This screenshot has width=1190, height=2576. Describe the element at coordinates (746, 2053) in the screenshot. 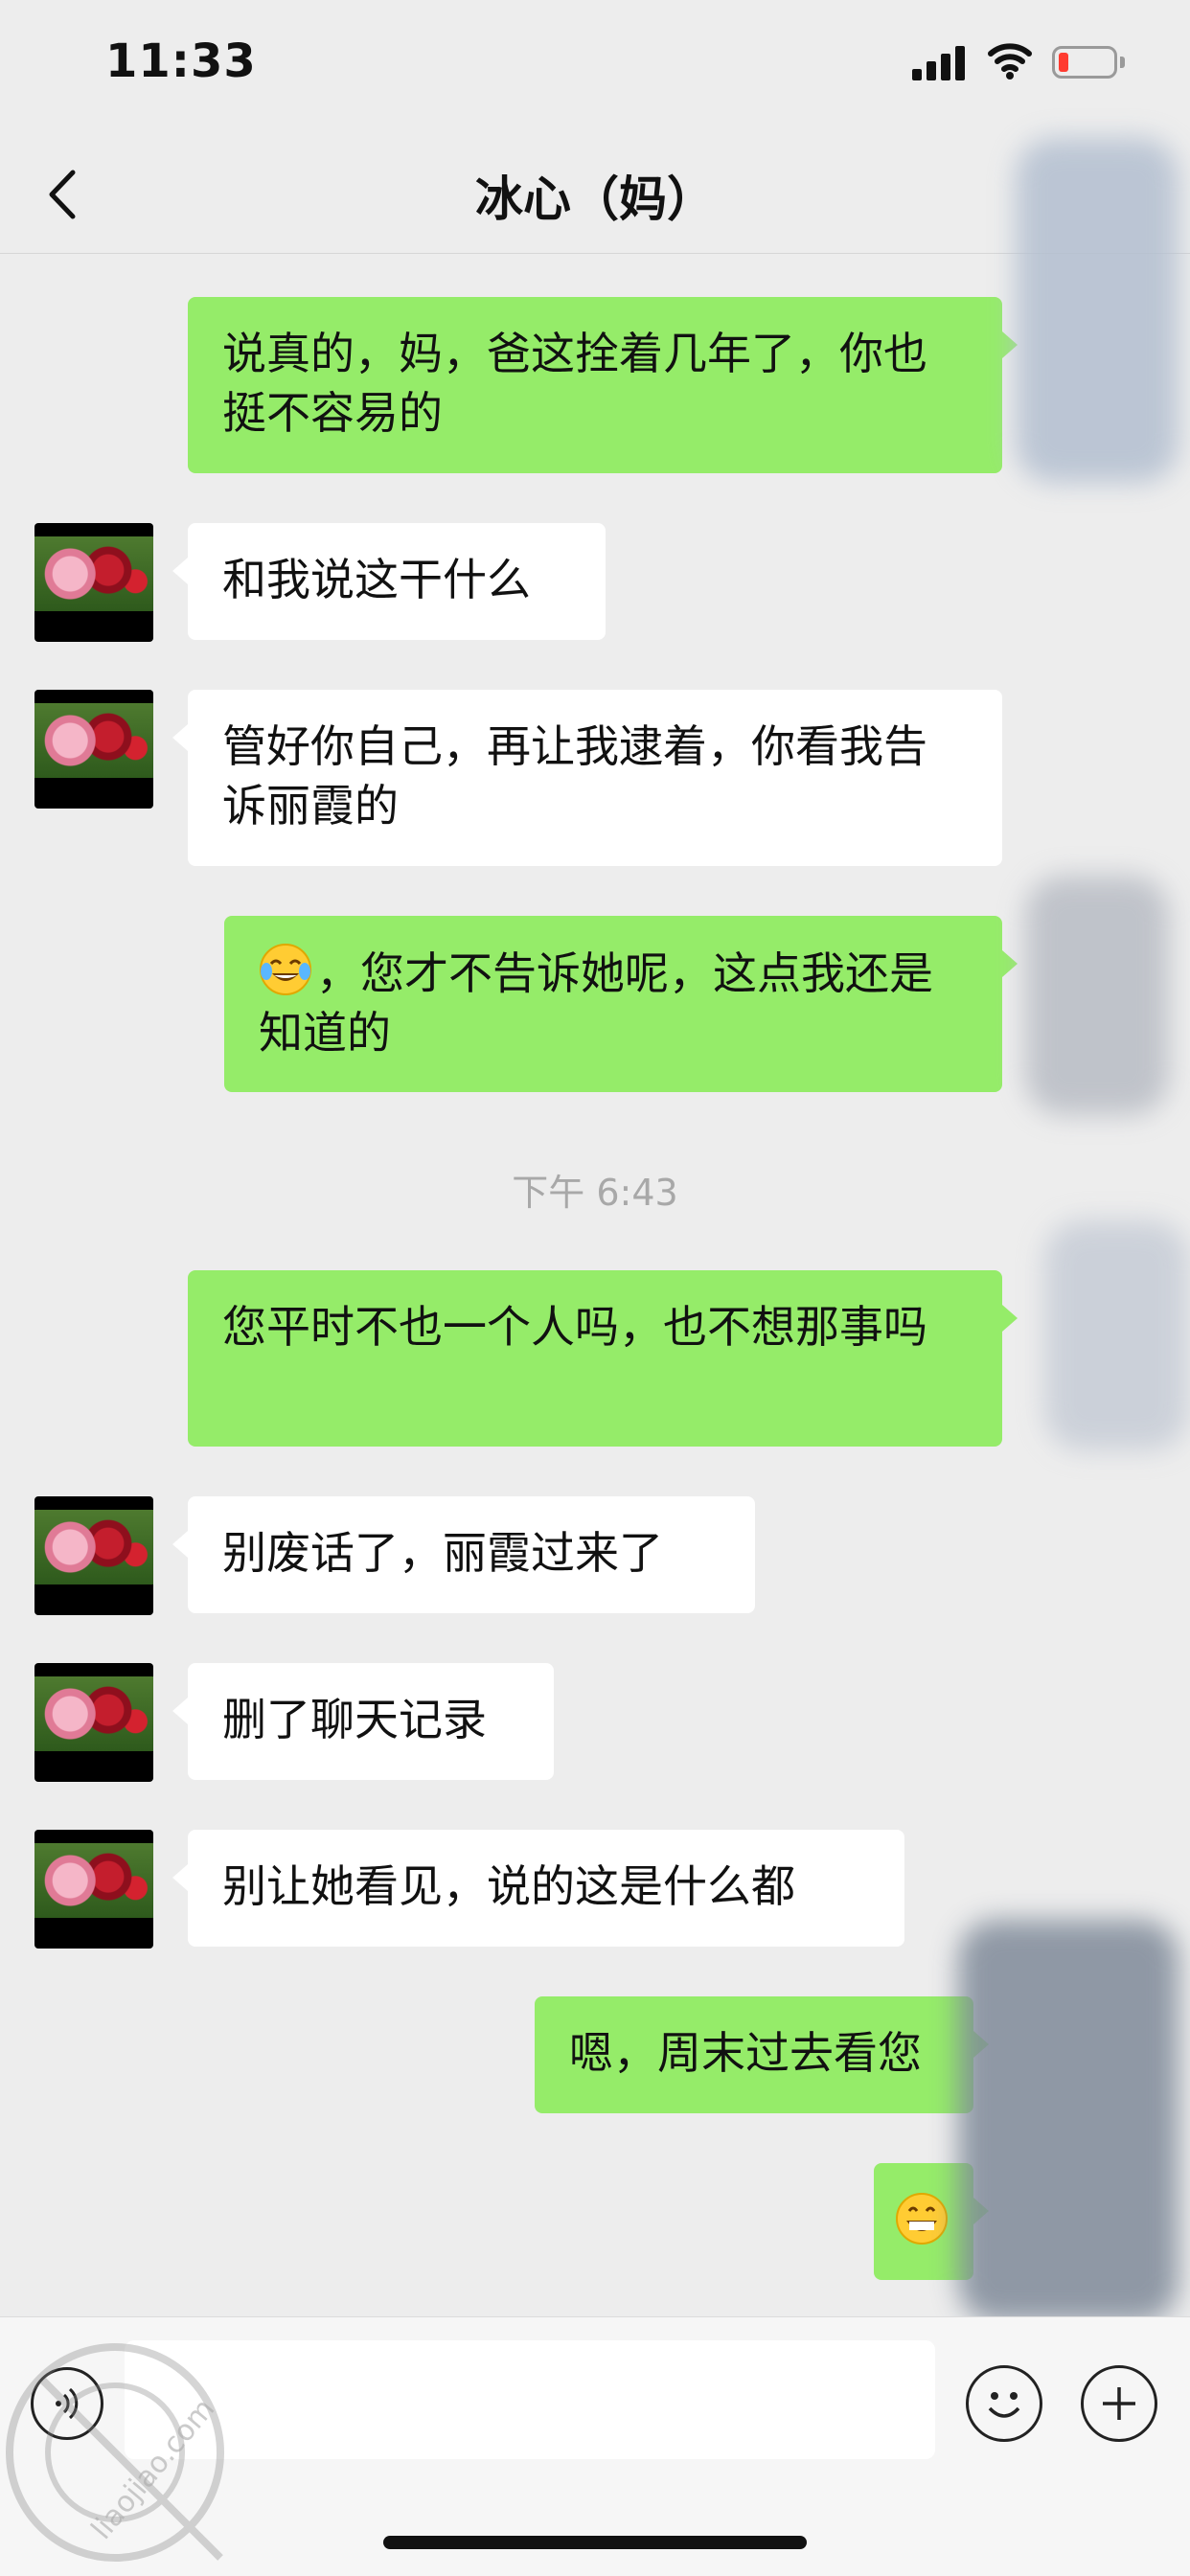

I see `message-text: 嗯，周末过去看您` at that location.